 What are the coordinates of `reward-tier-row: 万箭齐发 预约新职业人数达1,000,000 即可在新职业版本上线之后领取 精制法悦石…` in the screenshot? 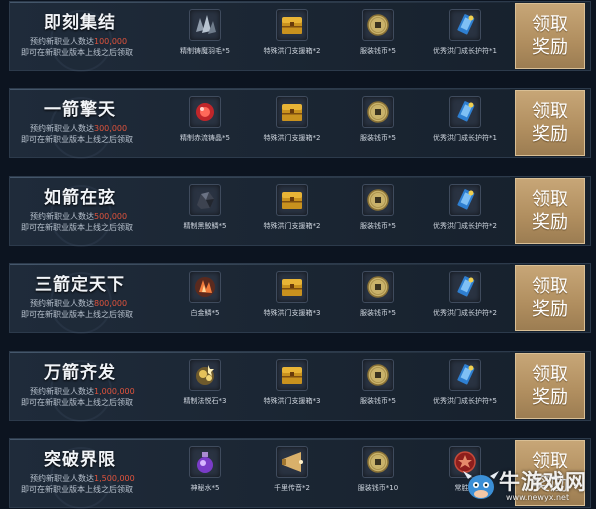 It's located at (300, 386).